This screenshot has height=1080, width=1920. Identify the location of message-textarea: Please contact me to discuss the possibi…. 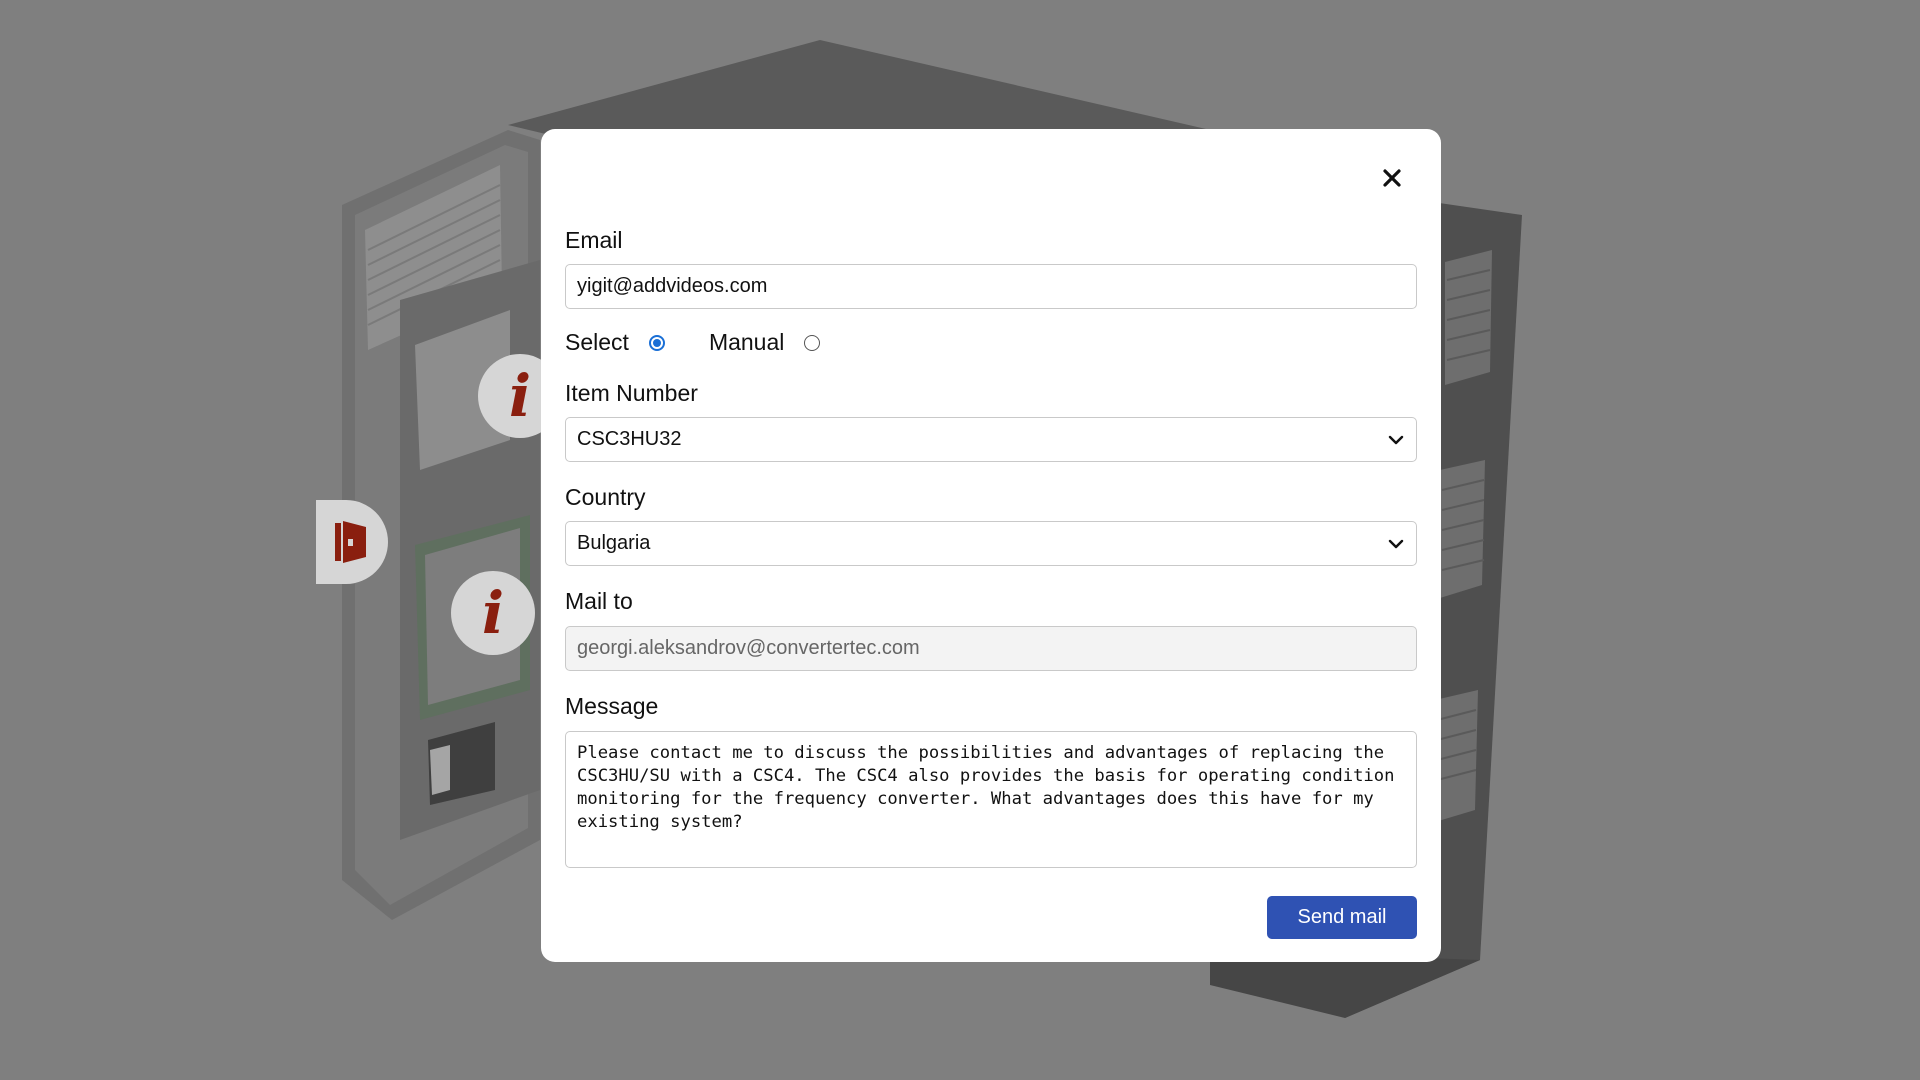
(991, 799).